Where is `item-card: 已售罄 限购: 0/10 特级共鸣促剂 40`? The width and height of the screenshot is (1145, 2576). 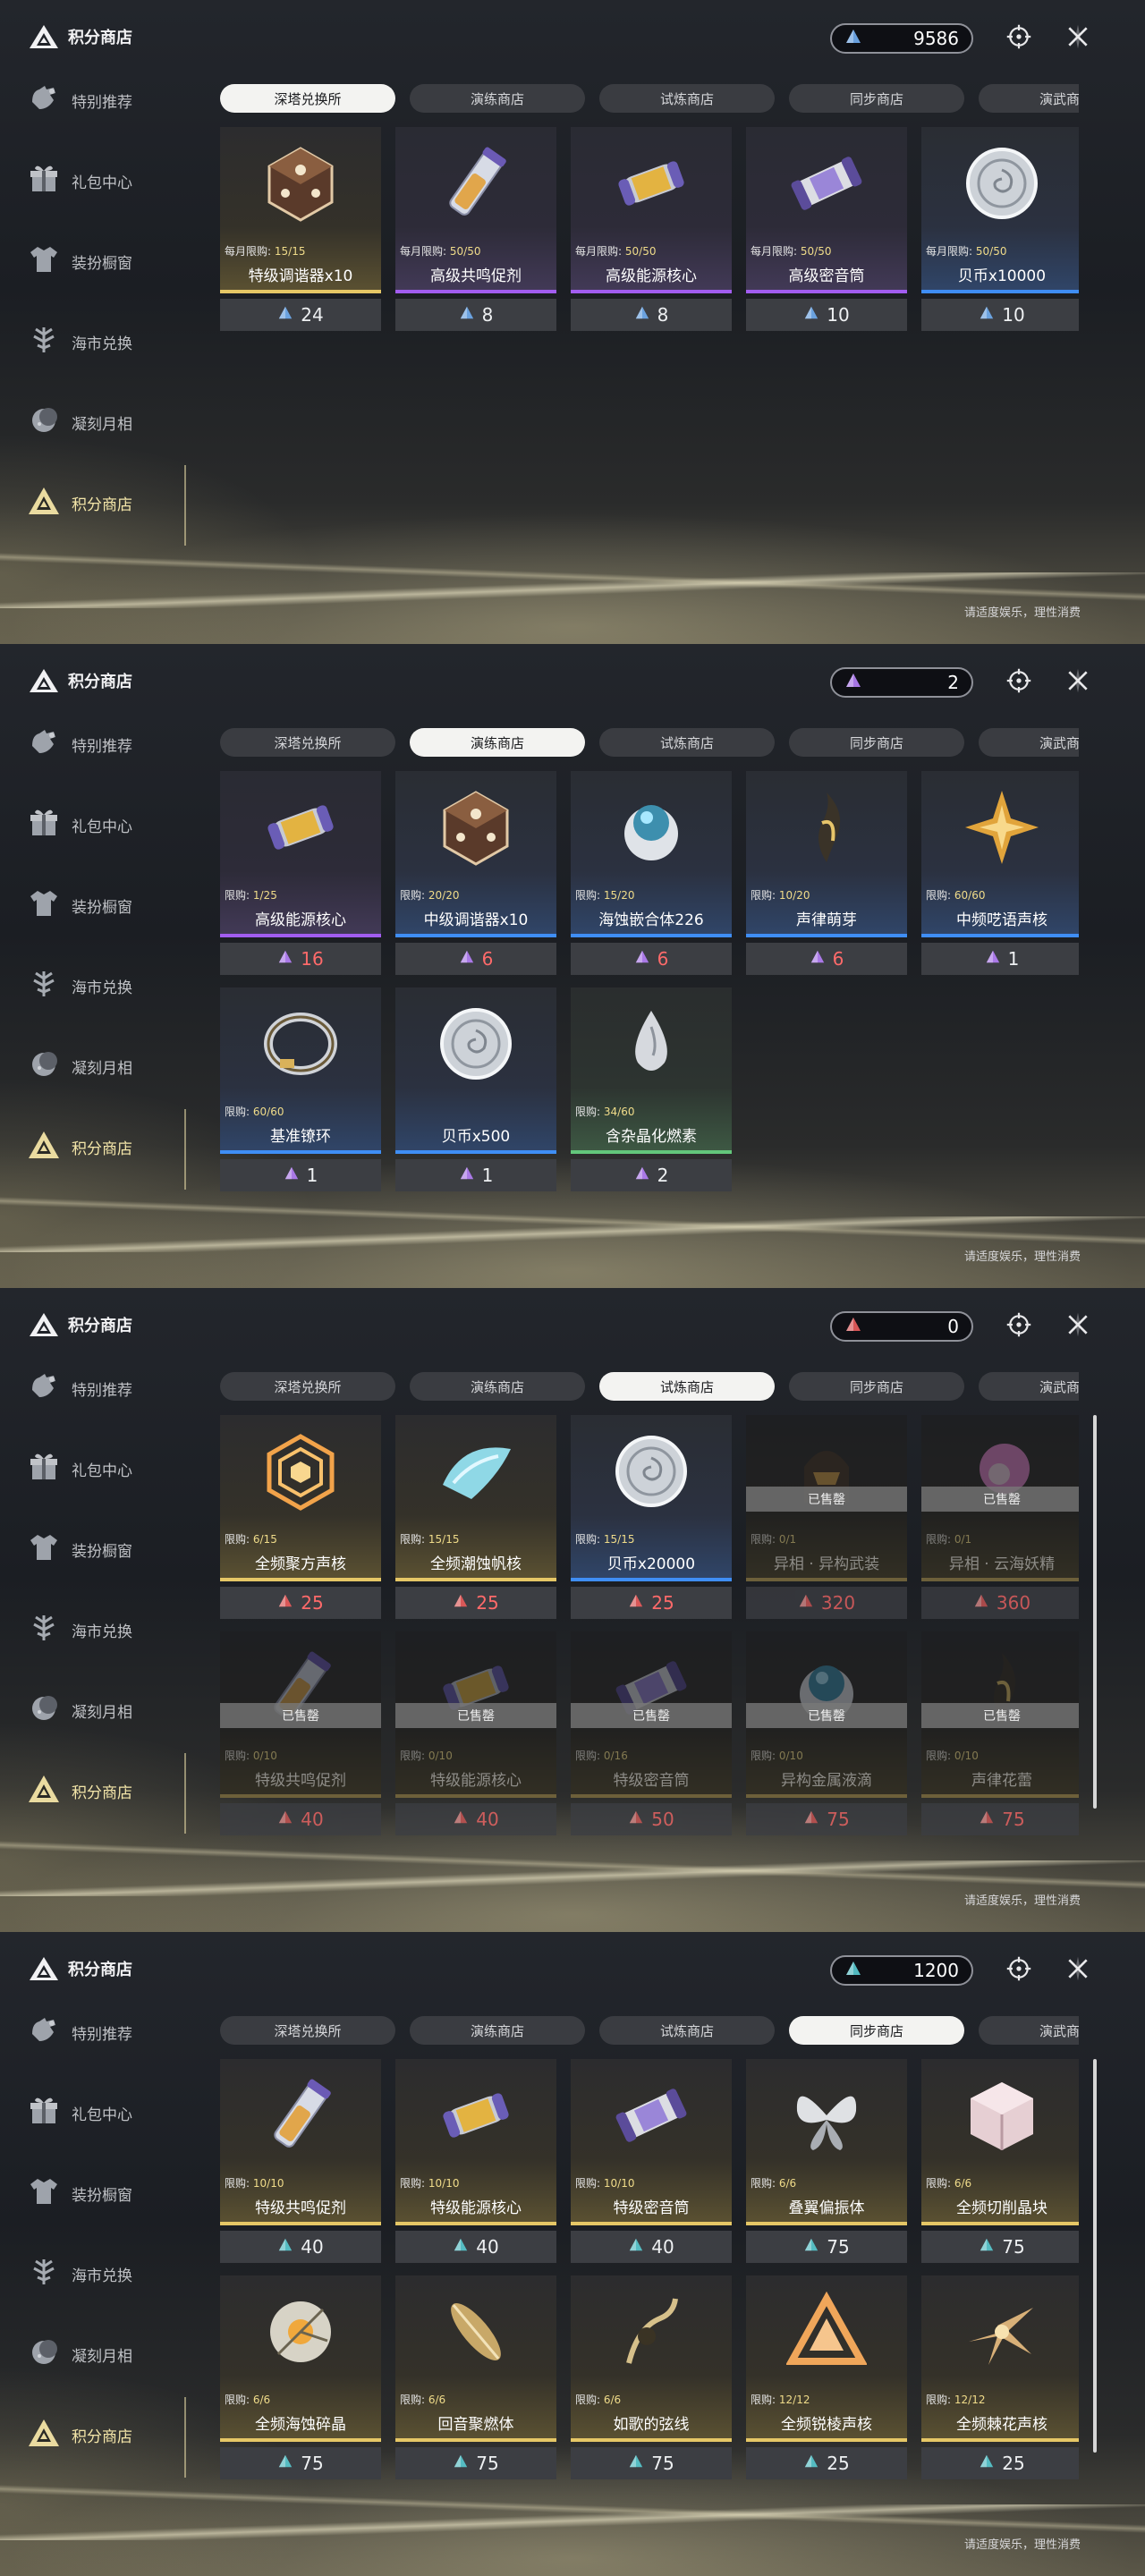 item-card: 已售罄 限购: 0/10 特级共鸣促剂 40 is located at coordinates (300, 1733).